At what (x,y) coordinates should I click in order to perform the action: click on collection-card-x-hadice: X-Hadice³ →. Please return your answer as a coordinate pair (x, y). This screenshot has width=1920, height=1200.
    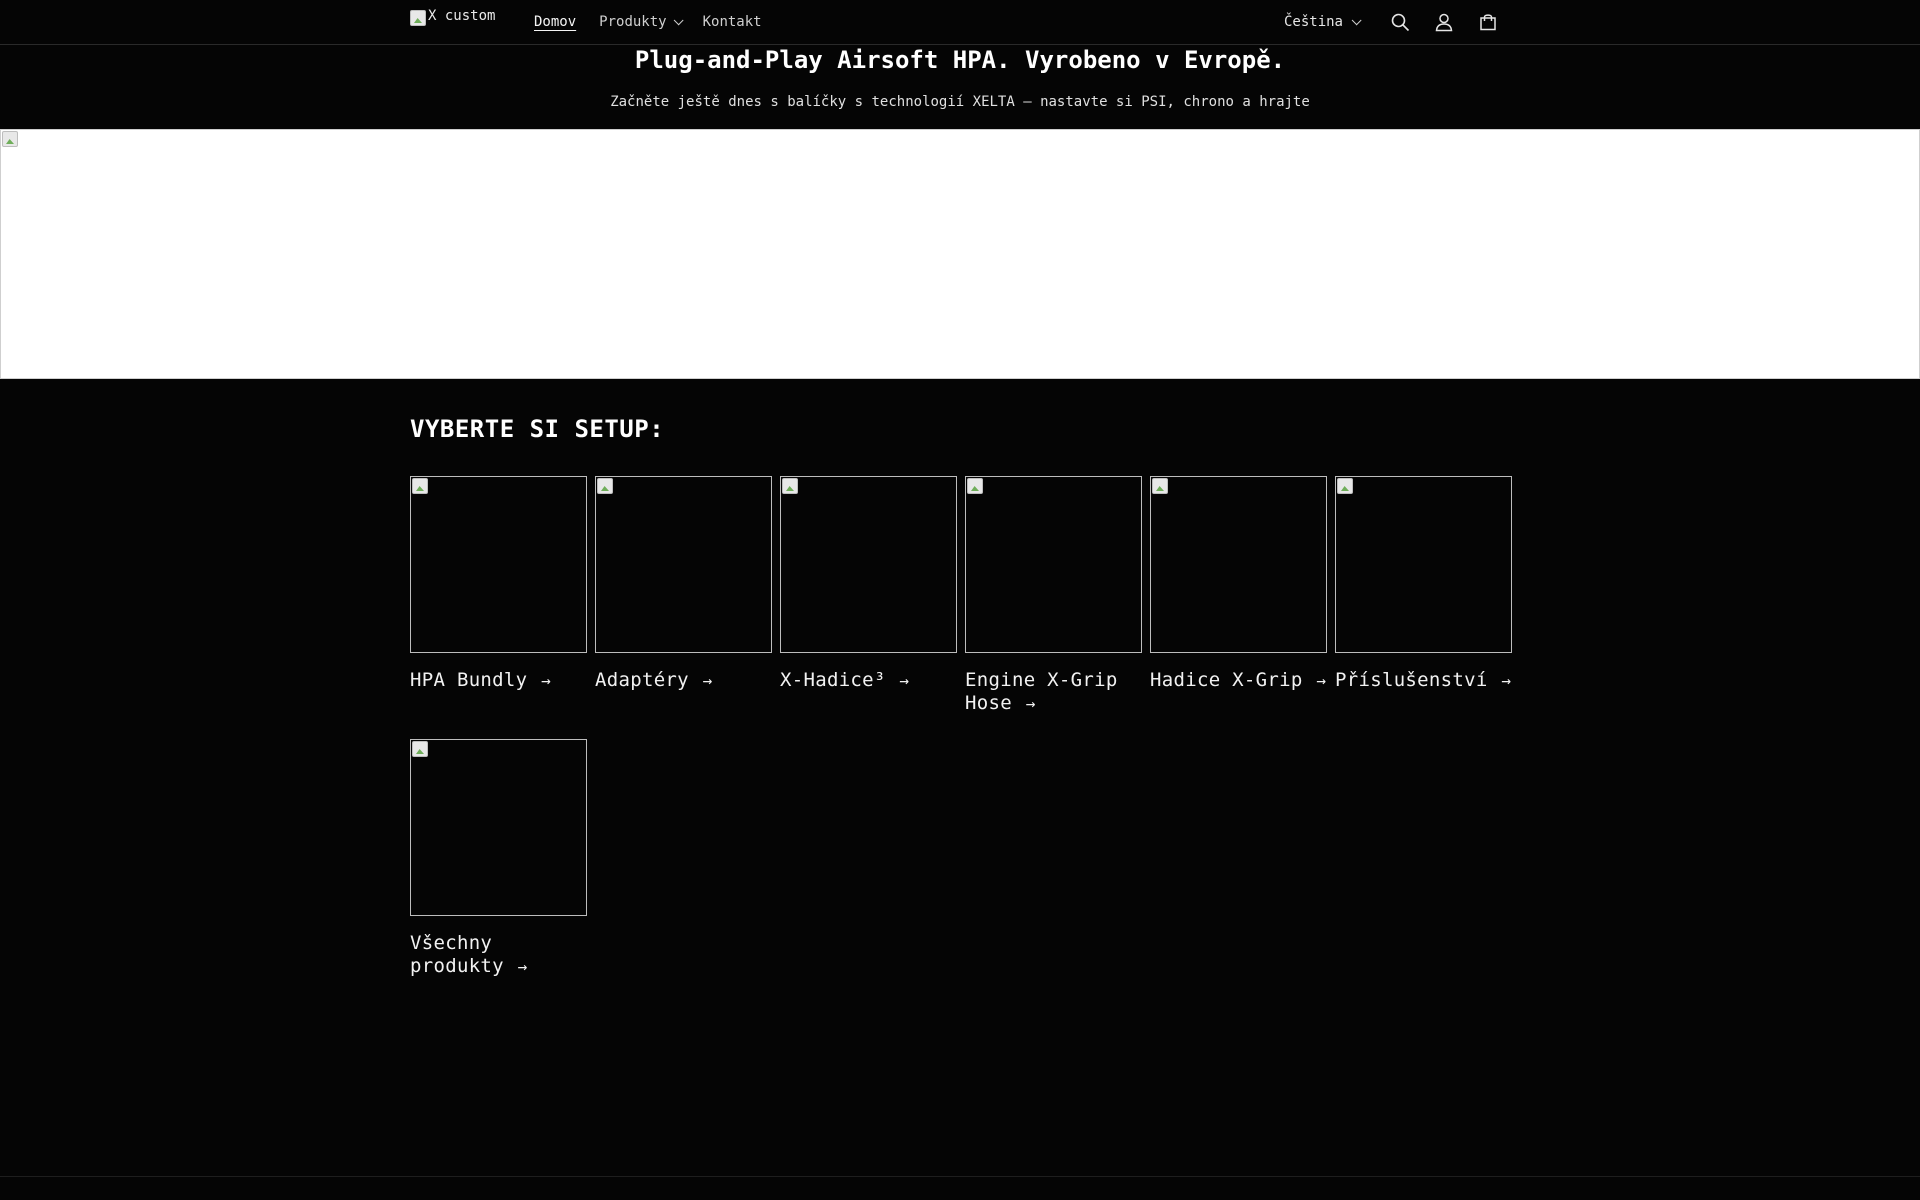
    Looking at the image, I should click on (868, 595).